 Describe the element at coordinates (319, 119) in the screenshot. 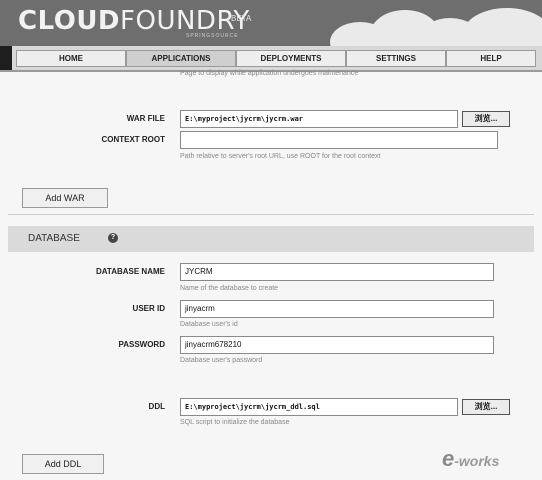

I see `war-file-field: E:\myproject\jycrm\jycrm.war` at that location.